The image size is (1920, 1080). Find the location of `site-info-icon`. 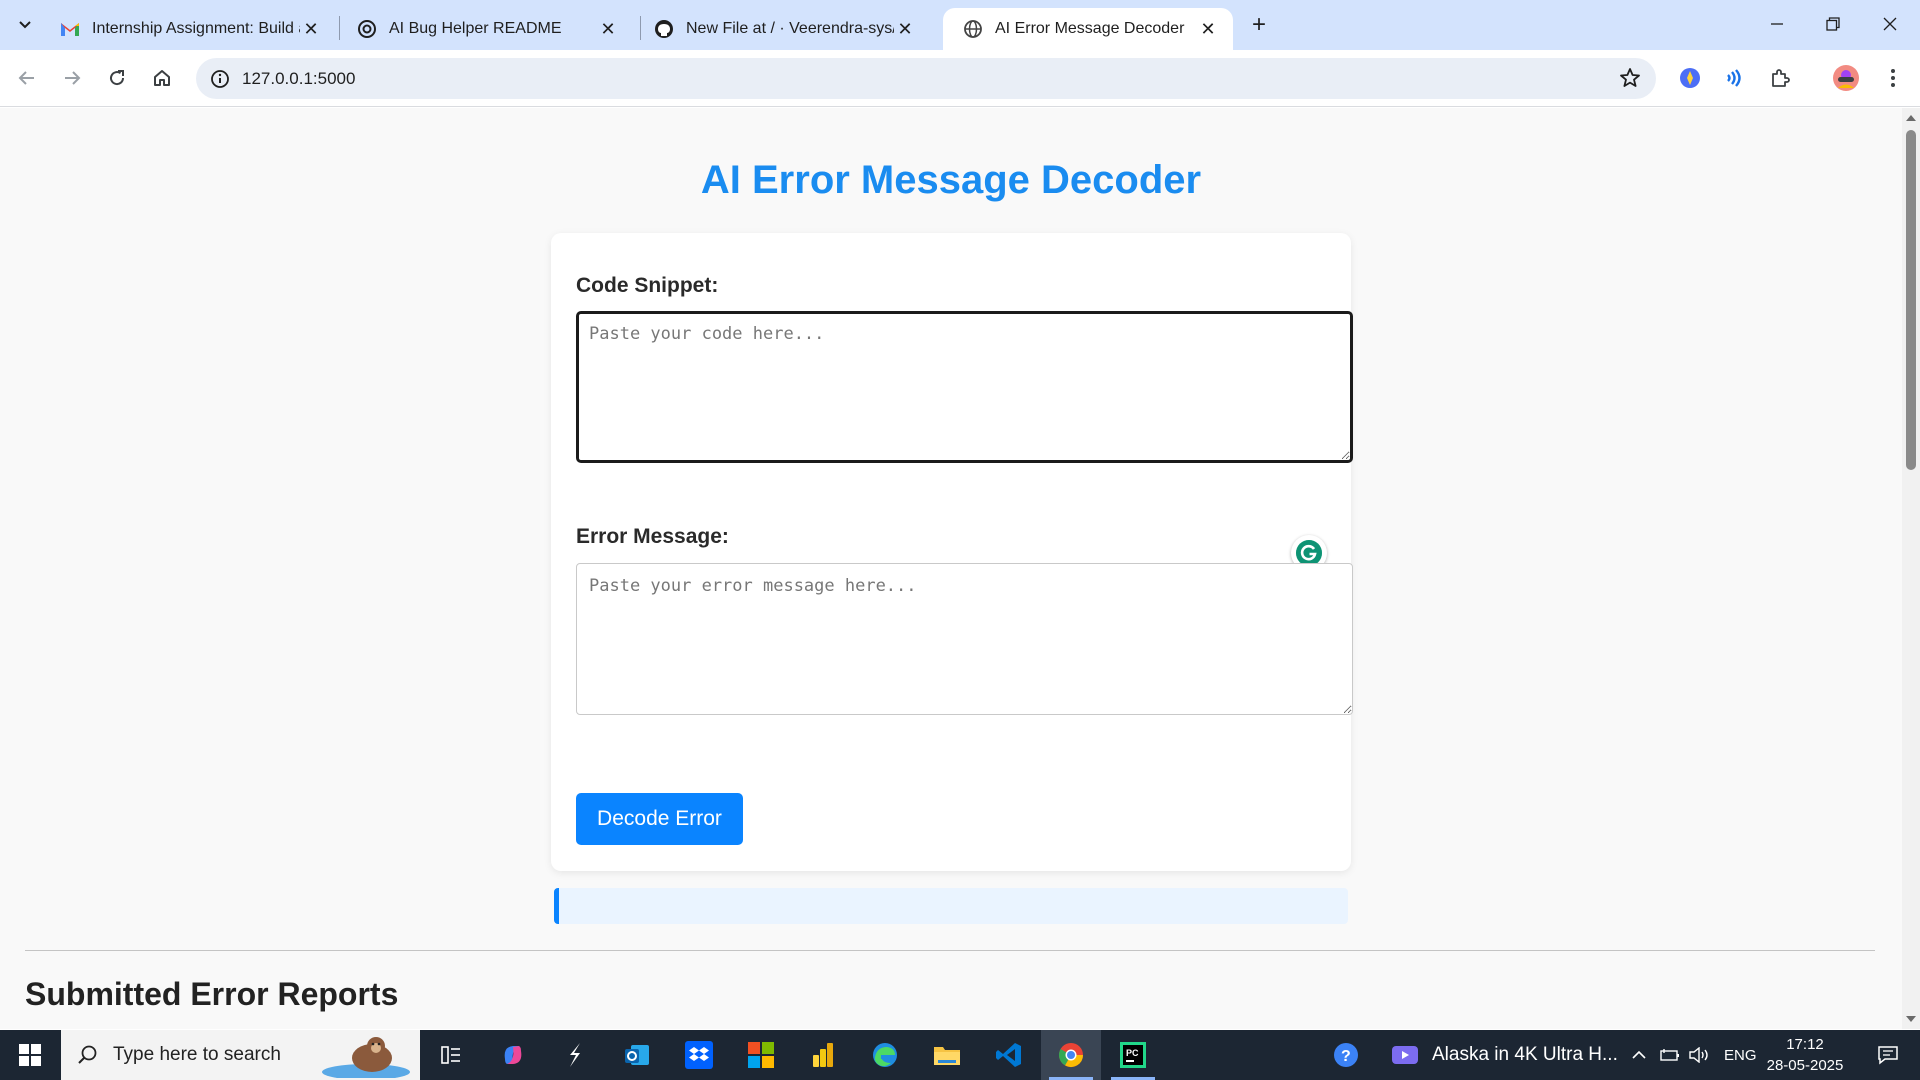

site-info-icon is located at coordinates (220, 79).